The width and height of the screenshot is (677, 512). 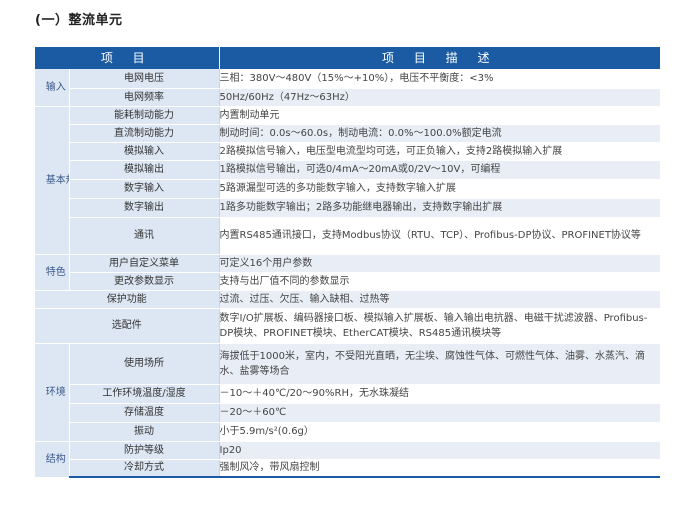 What do you see at coordinates (144, 236) in the screenshot?
I see `item-cell: 通讯` at bounding box center [144, 236].